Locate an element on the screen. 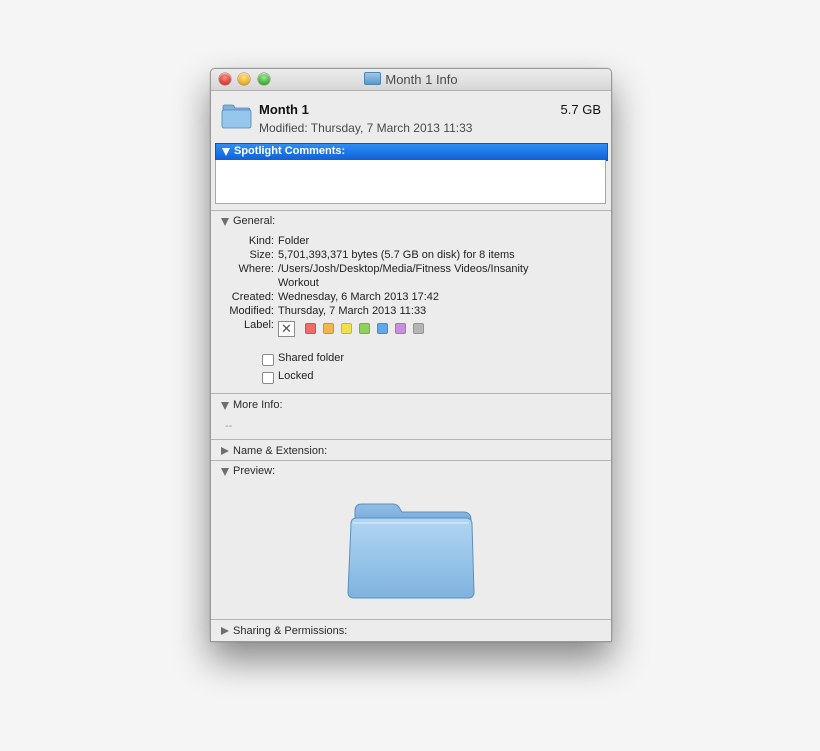 The height and width of the screenshot is (751, 820). modified-key: Modified: is located at coordinates (251, 311).